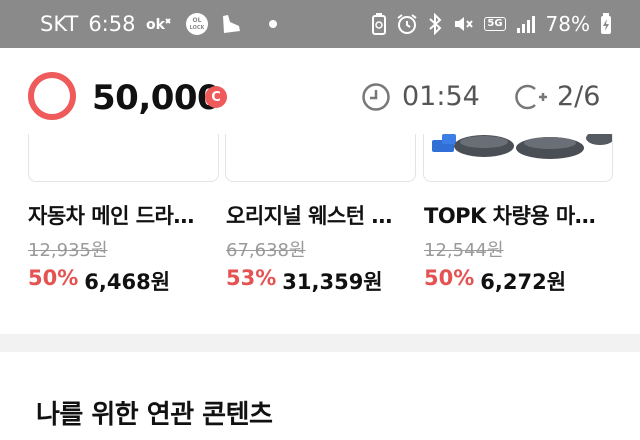  I want to click on product-card: TOPK 차량용 마… 12,544원 50% 6,272원, so click(519, 248).